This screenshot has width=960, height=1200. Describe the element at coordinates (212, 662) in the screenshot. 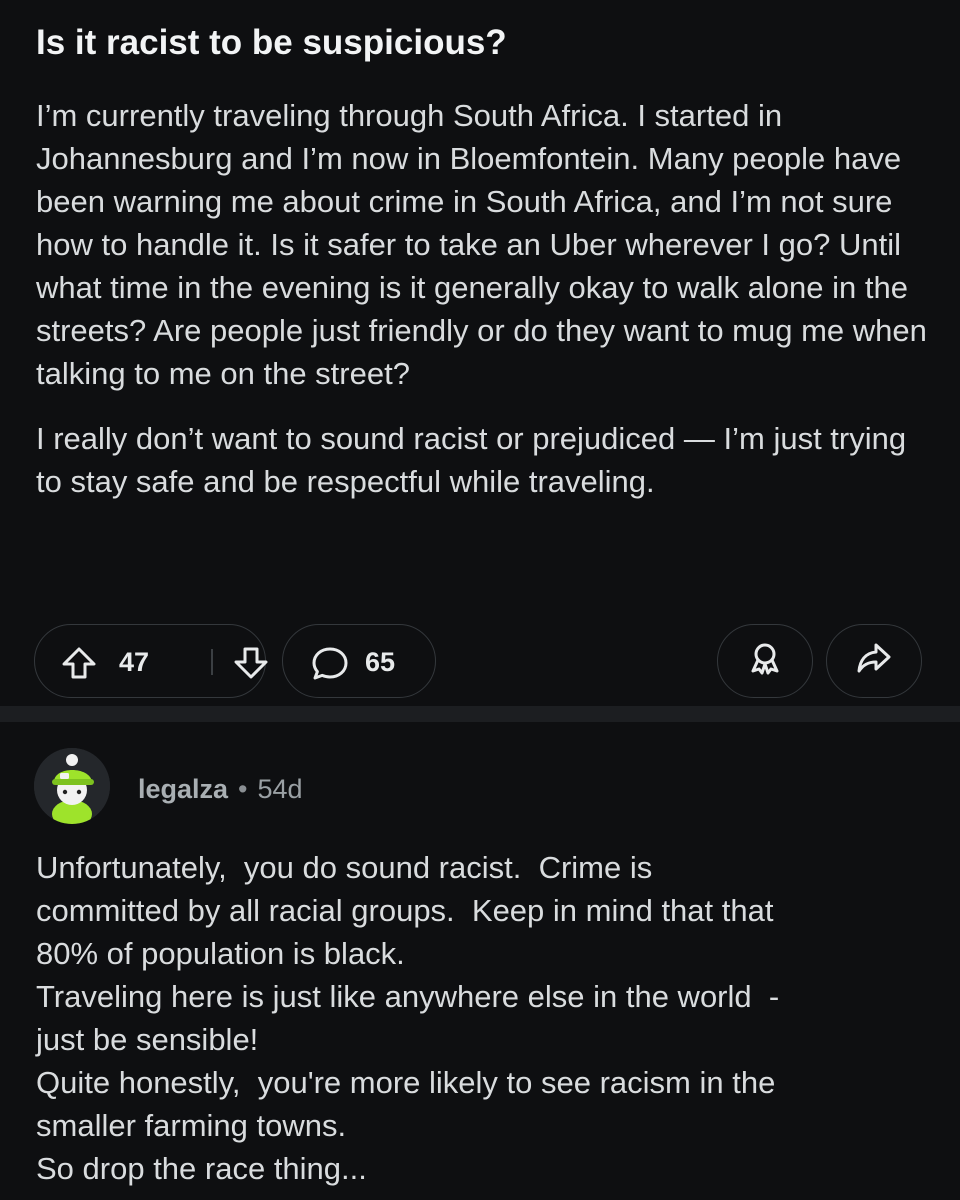

I see `vote-divider` at that location.